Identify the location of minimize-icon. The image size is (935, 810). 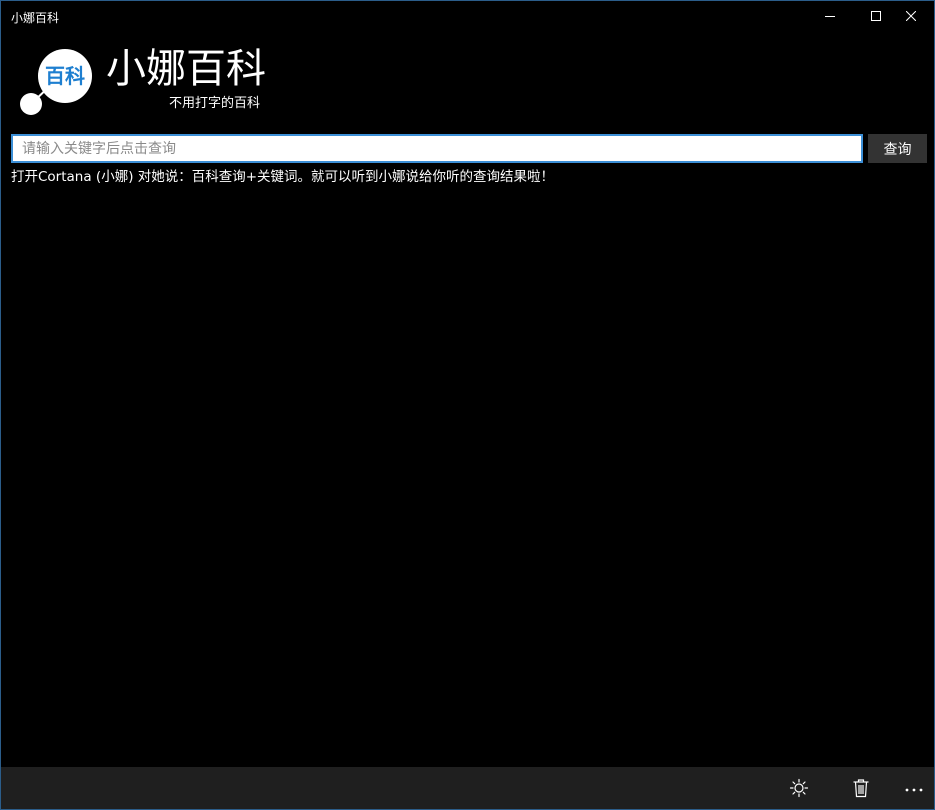
(830, 16).